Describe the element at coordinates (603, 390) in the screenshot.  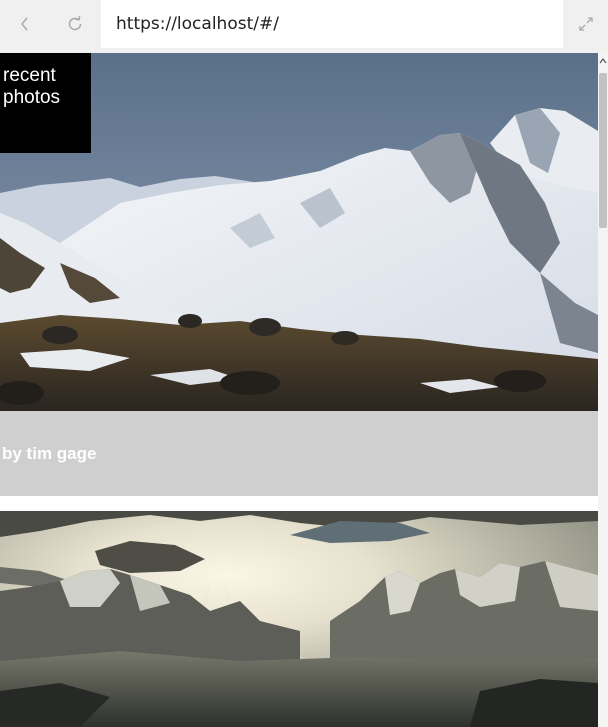
I see `vertical-scrollbar` at that location.